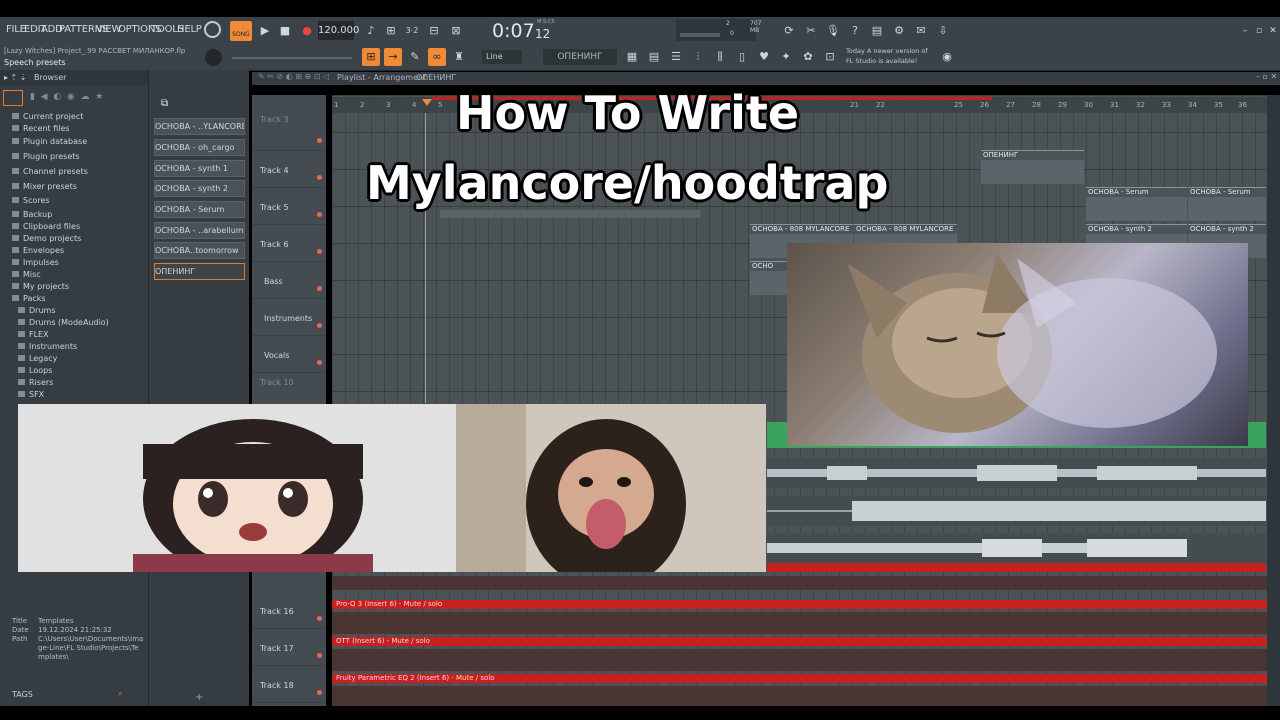 The image size is (1280, 720). I want to click on menu-help: HELP, so click(189, 29).